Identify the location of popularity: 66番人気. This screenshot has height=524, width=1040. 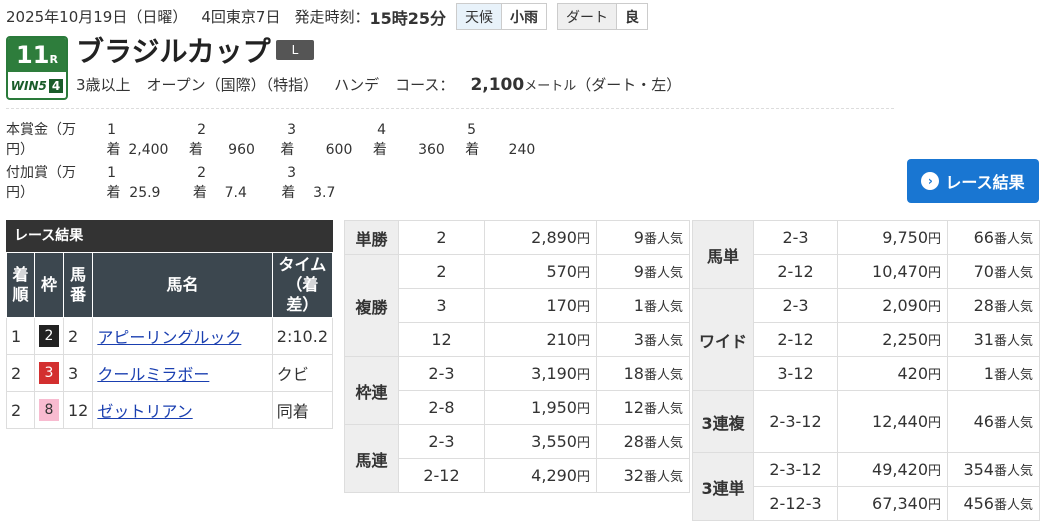
(993, 237).